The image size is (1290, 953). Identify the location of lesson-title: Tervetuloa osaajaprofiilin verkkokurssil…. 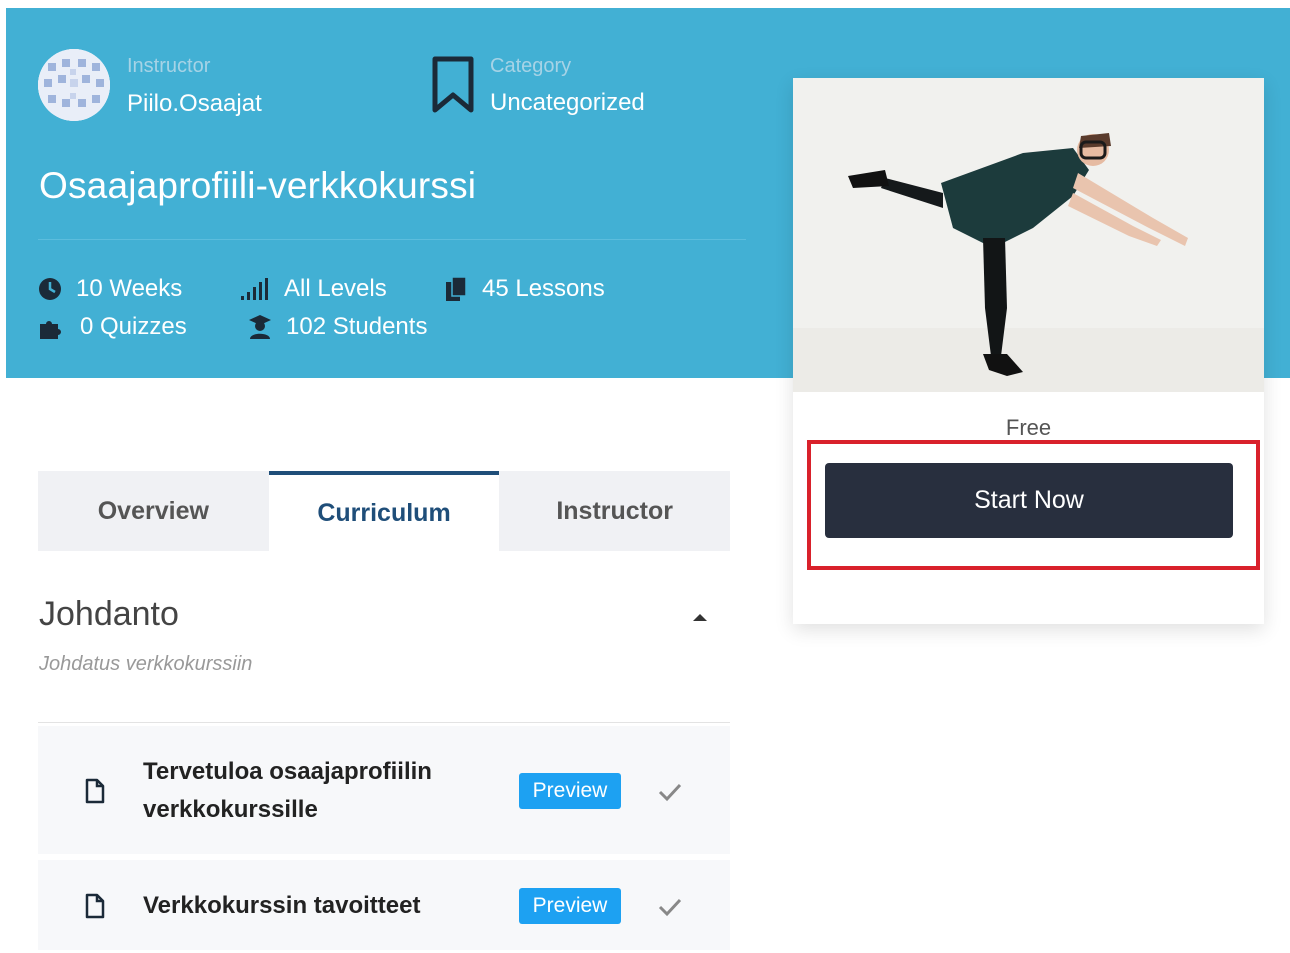
(287, 791).